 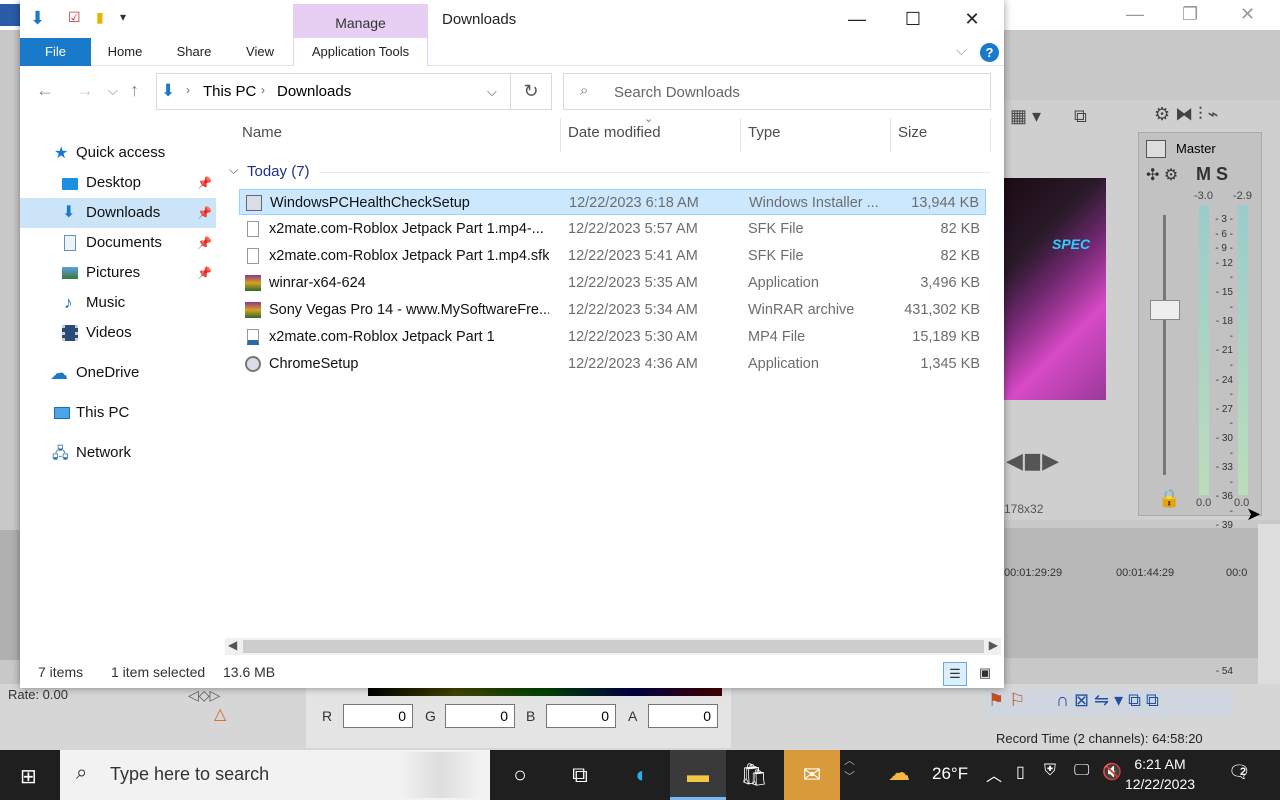 What do you see at coordinates (232, 645) in the screenshot?
I see `scroll-left-icon: ◀` at bounding box center [232, 645].